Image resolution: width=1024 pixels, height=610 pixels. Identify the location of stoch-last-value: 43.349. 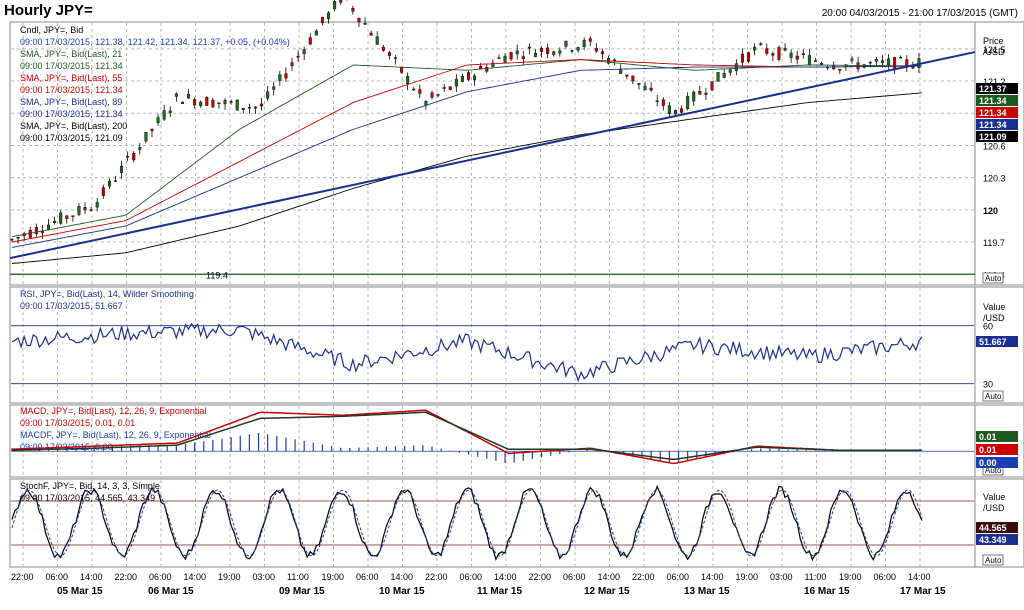
(993, 540).